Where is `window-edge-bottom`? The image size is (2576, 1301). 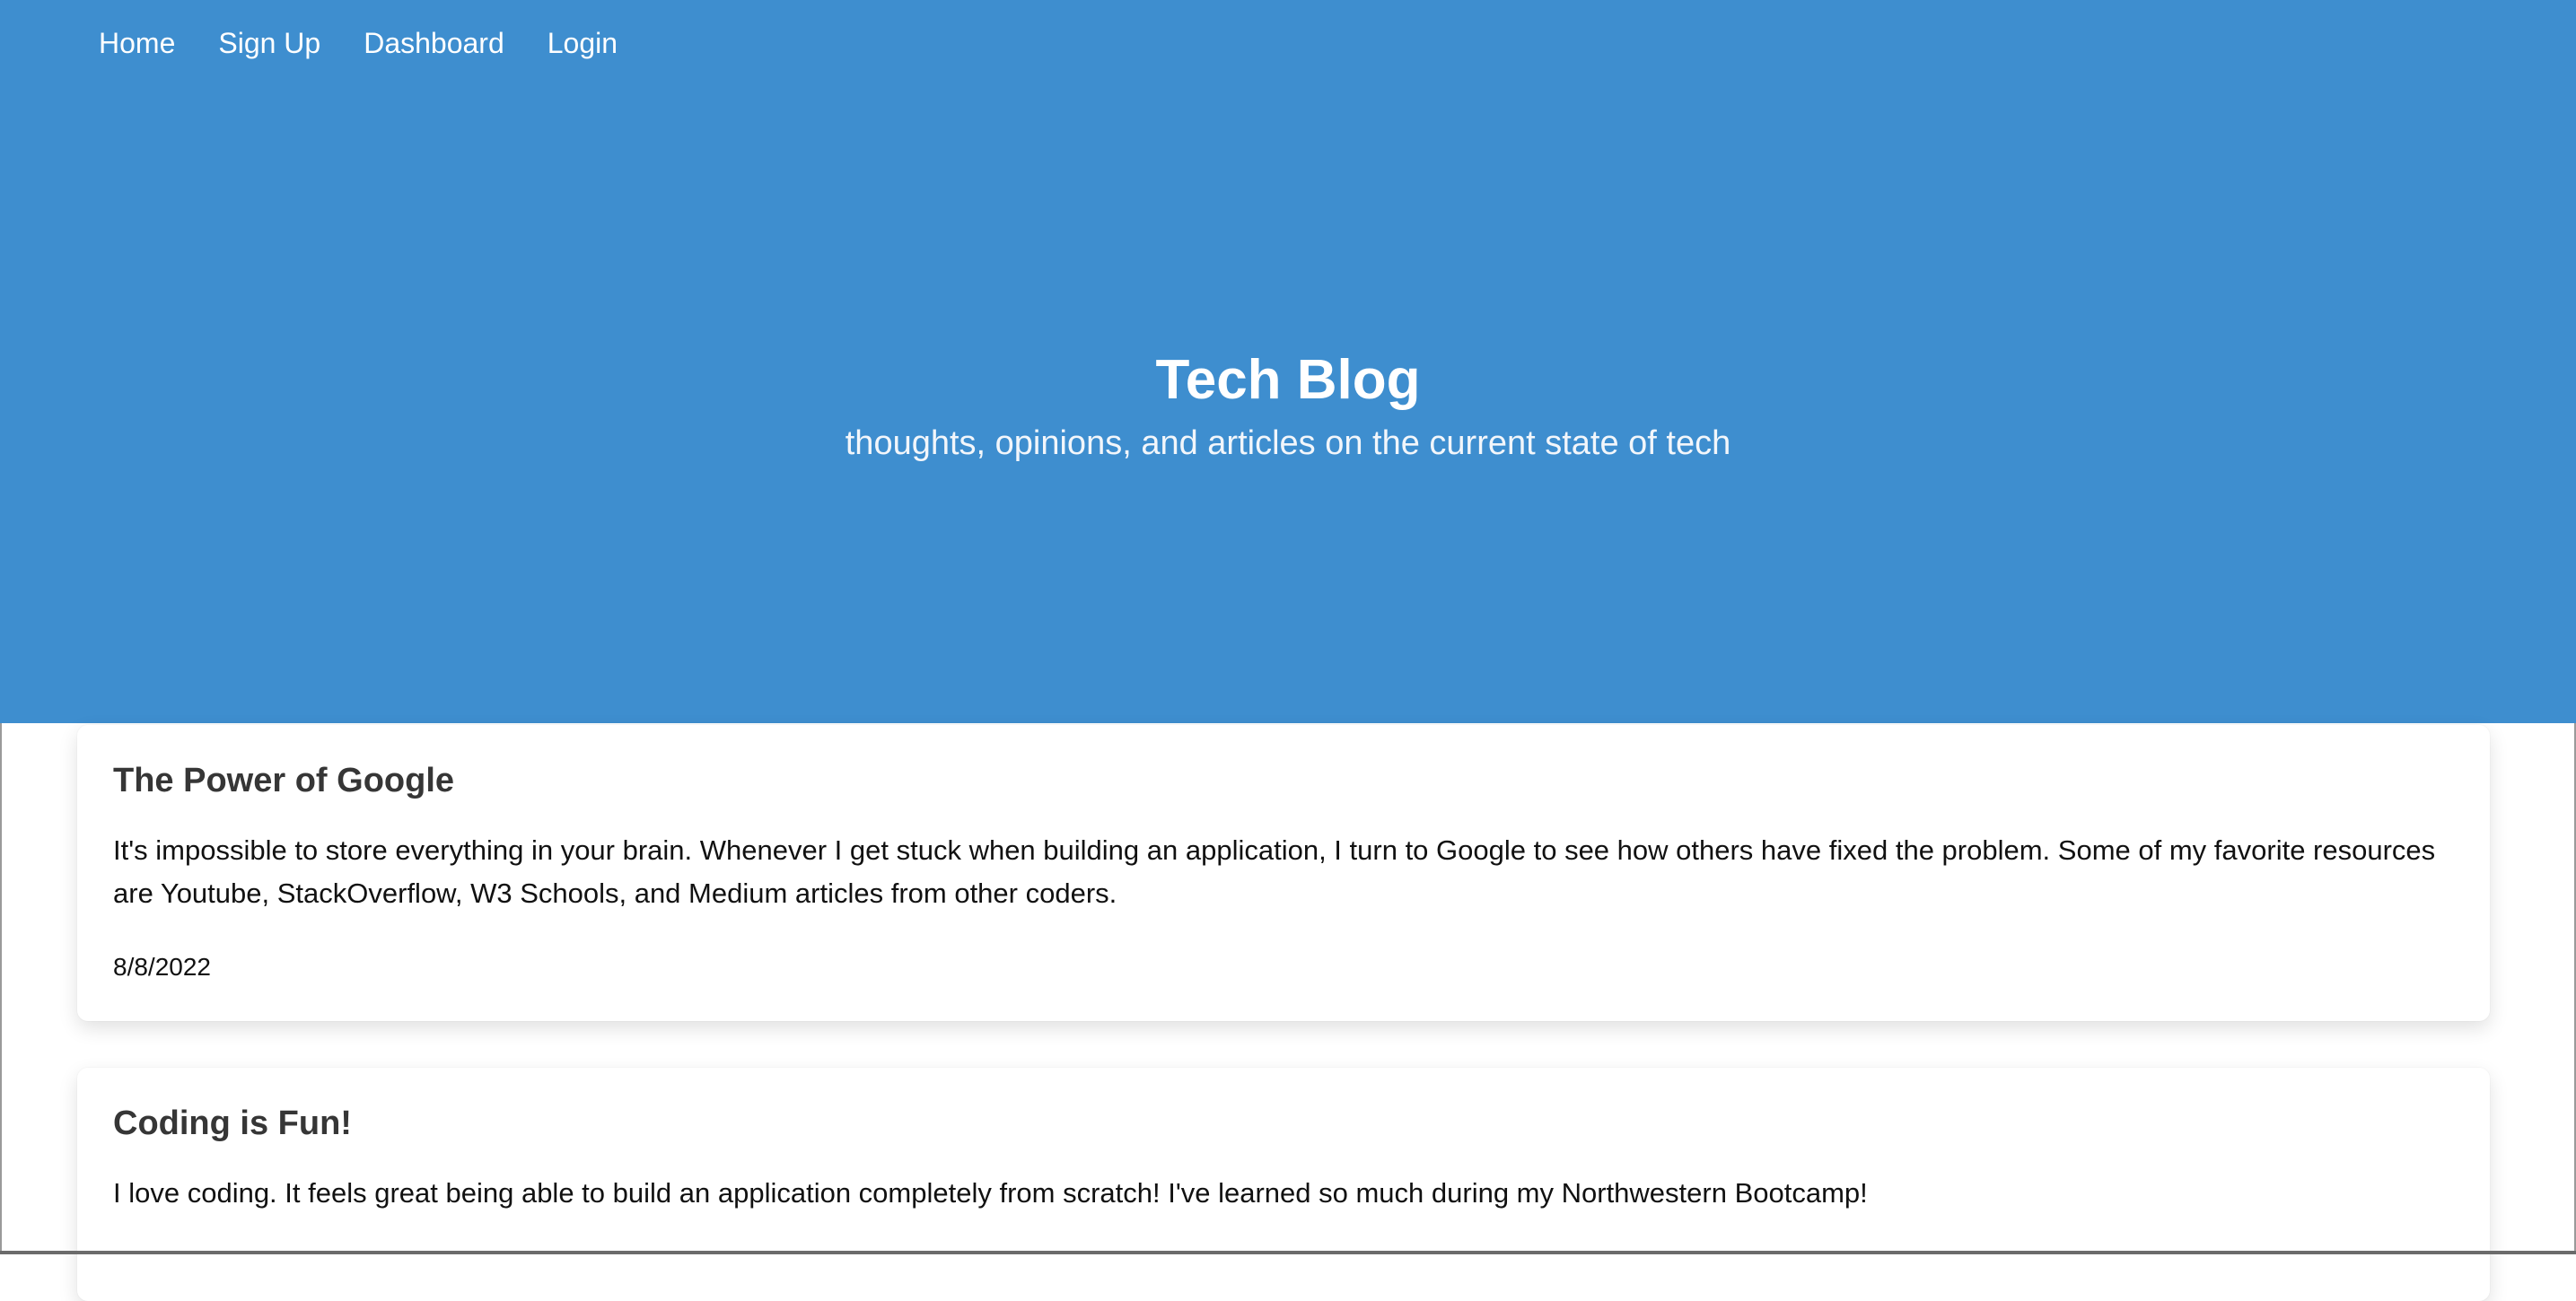 window-edge-bottom is located at coordinates (1288, 1252).